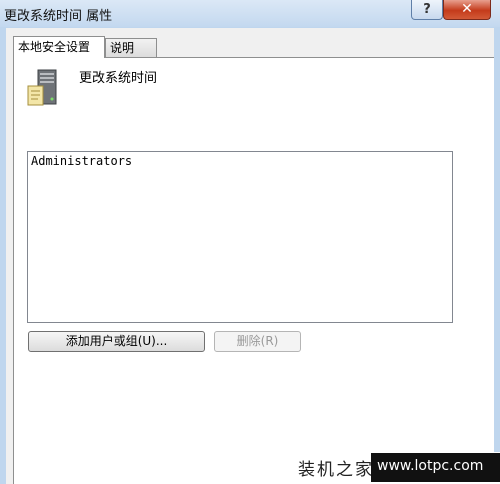 The width and height of the screenshot is (500, 484). I want to click on close-icon: ✕, so click(467, 9).